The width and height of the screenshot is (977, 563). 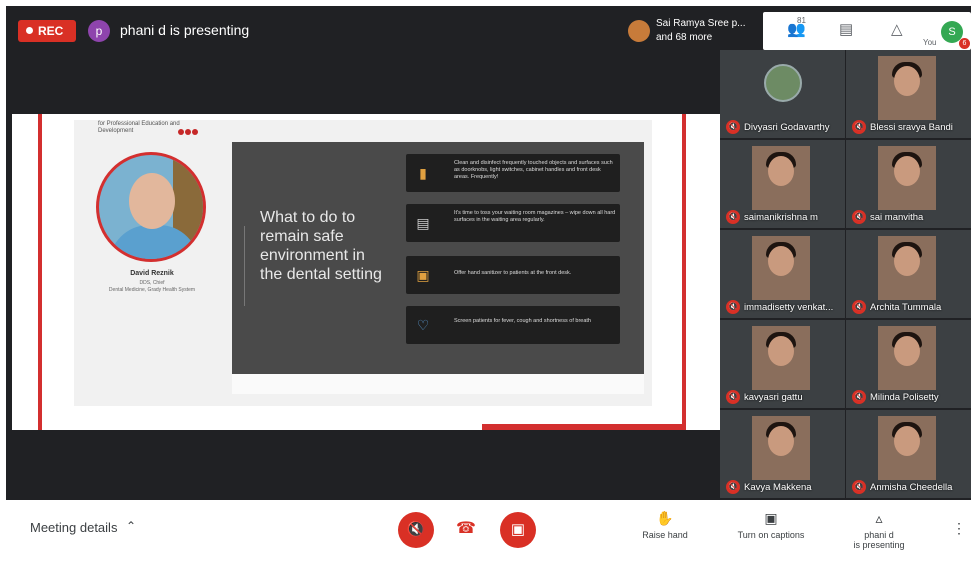 What do you see at coordinates (771, 535) in the screenshot?
I see `captions-label: Turn on captions` at bounding box center [771, 535].